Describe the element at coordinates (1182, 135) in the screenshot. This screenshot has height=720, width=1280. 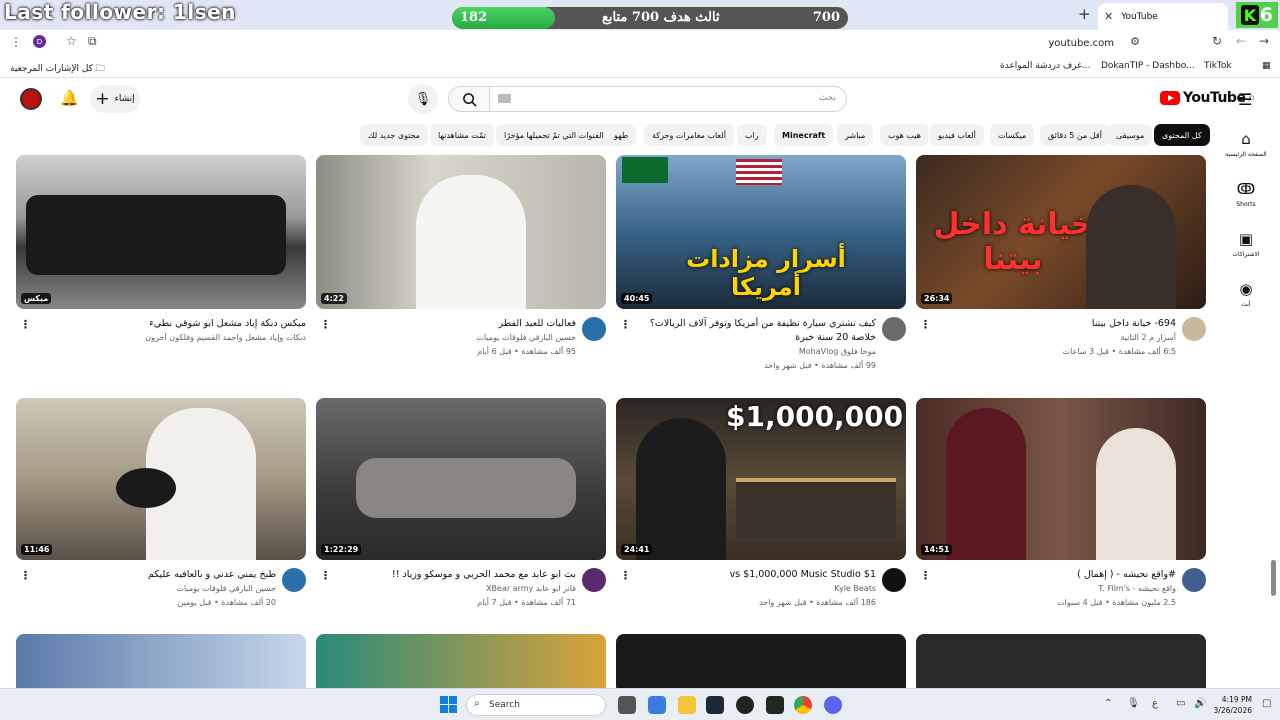
I see `chip-all: كل المحتوى` at that location.